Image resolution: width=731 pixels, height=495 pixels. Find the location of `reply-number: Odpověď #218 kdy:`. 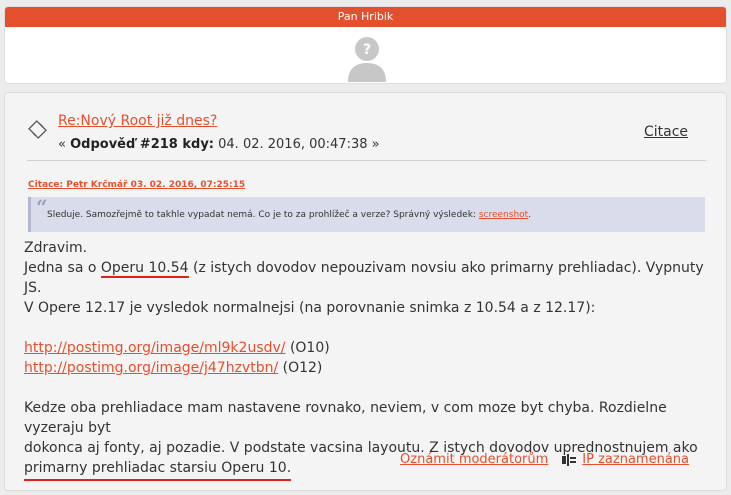

reply-number: Odpověď #218 kdy: is located at coordinates (142, 144).